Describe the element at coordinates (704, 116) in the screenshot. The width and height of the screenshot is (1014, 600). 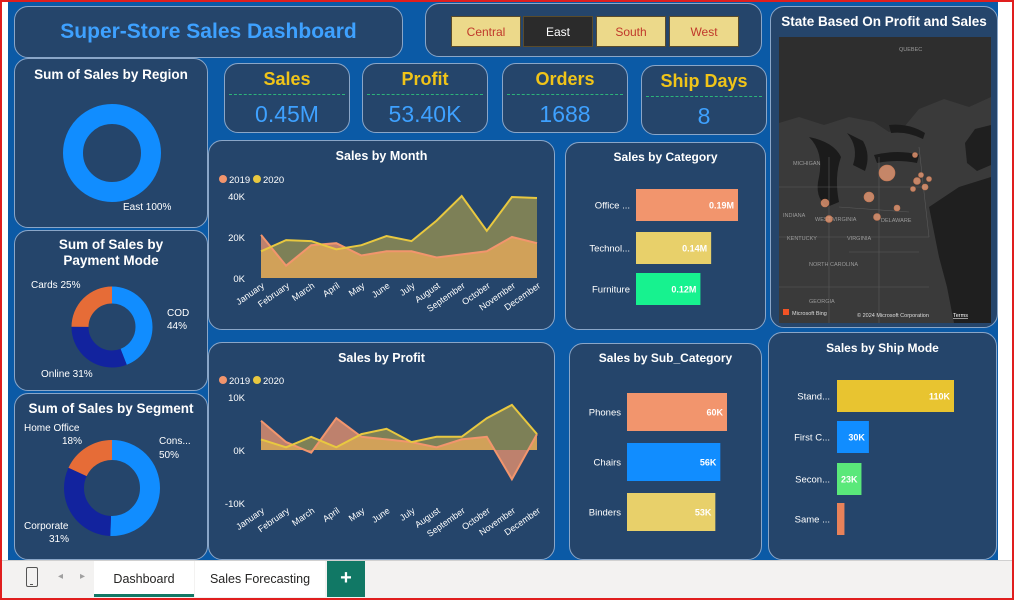
I see `kpi-ship-days-value: 8` at that location.